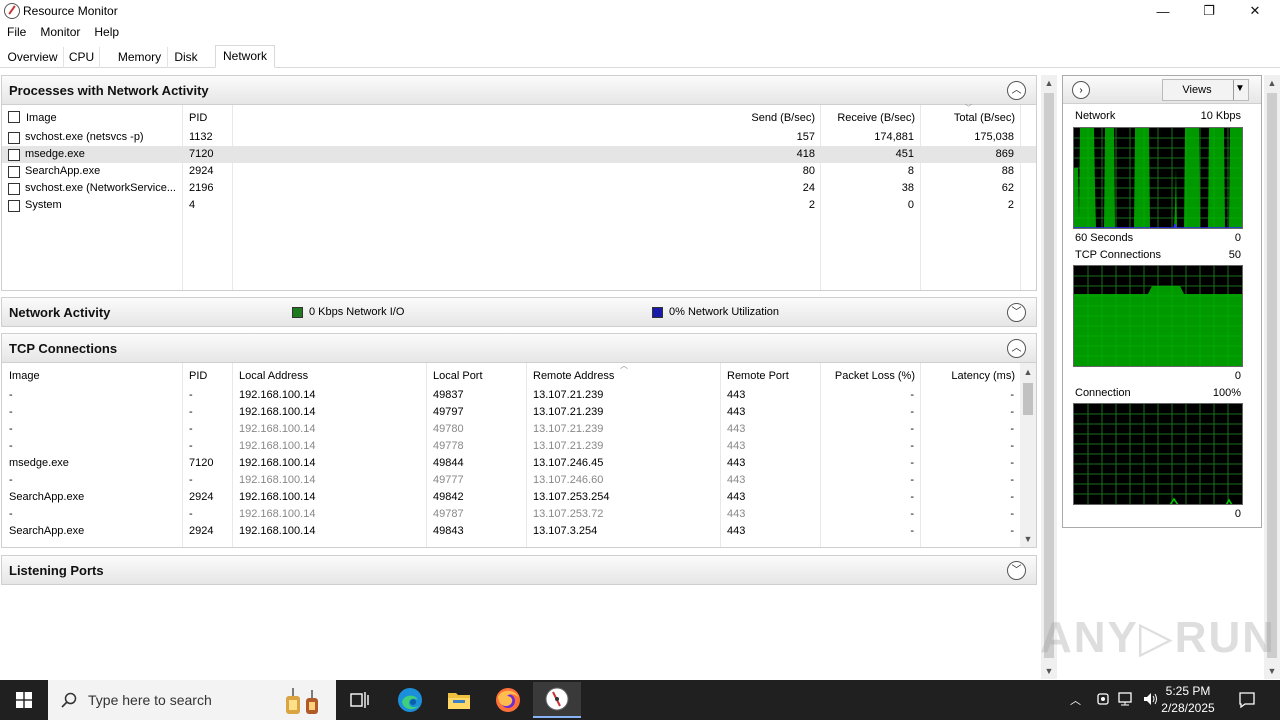 The image size is (1280, 721). Describe the element at coordinates (758, 376) in the screenshot. I see `col-remote-port: Remote Port` at that location.